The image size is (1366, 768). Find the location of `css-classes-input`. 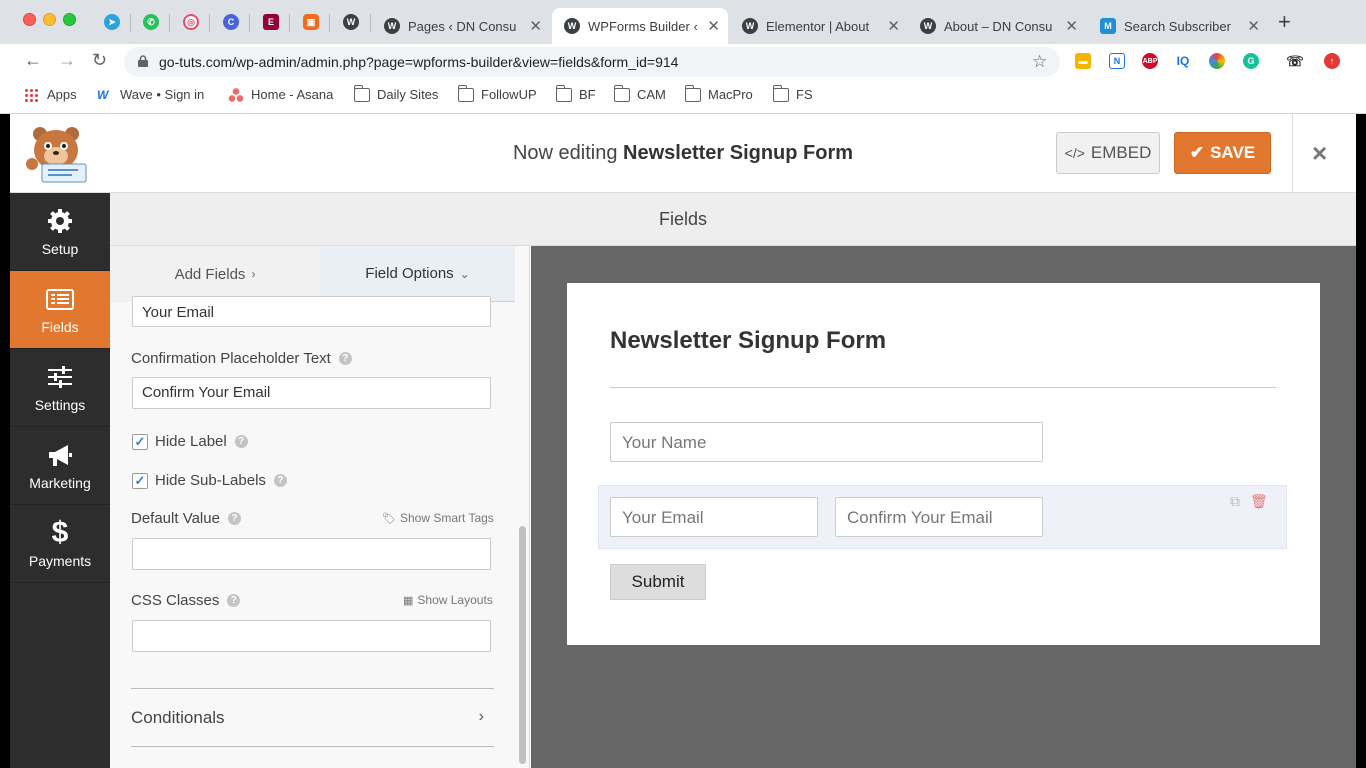

css-classes-input is located at coordinates (311, 636).